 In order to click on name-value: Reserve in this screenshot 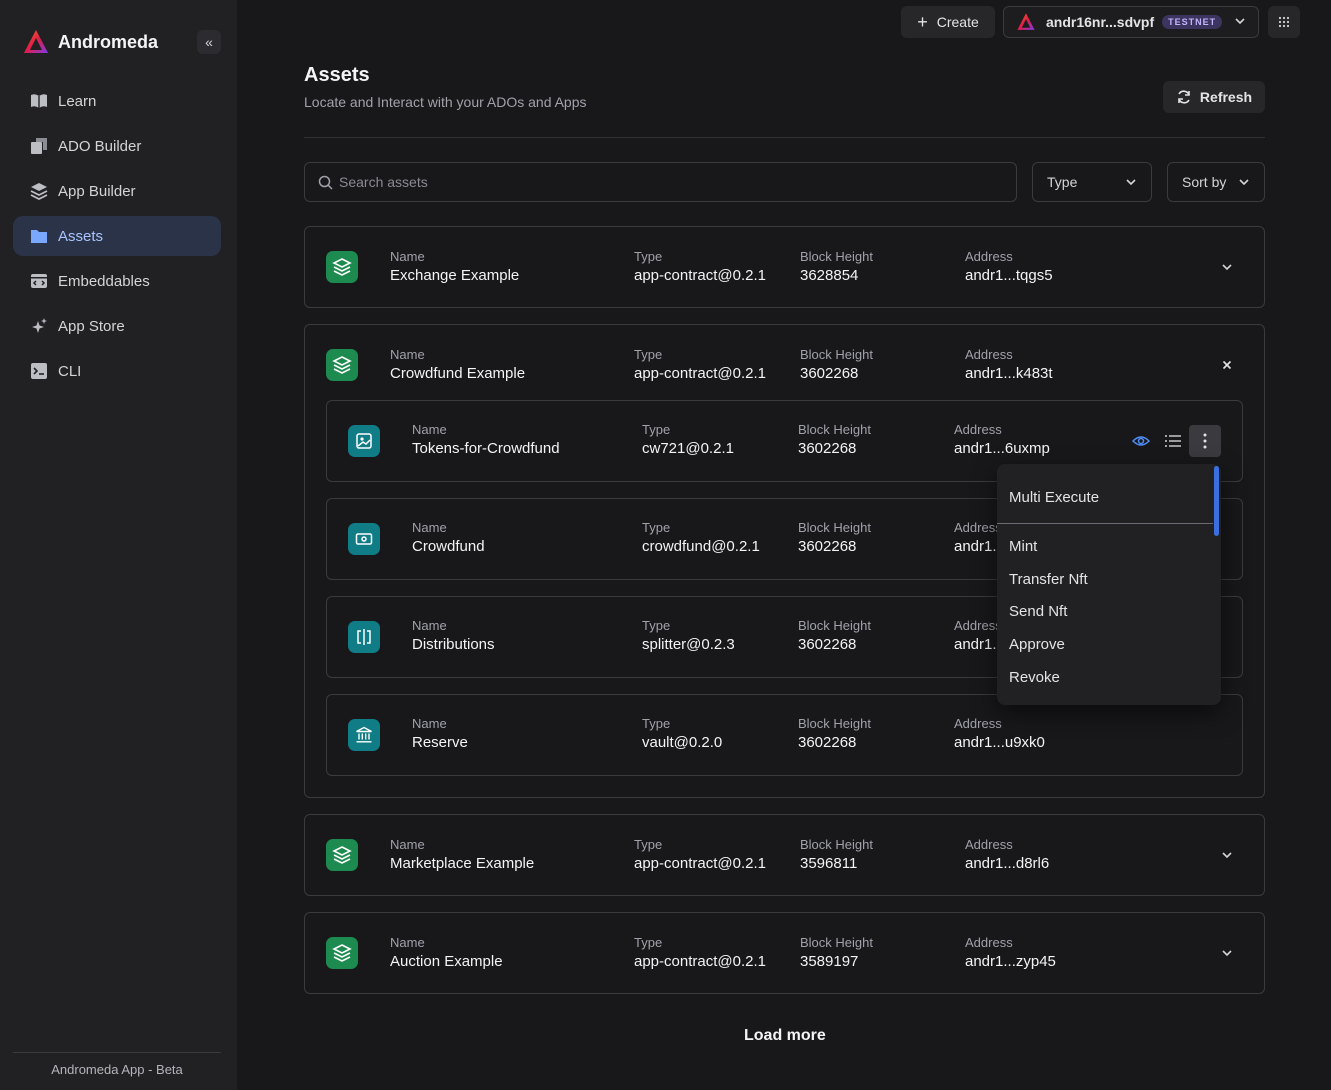, I will do `click(440, 742)`.